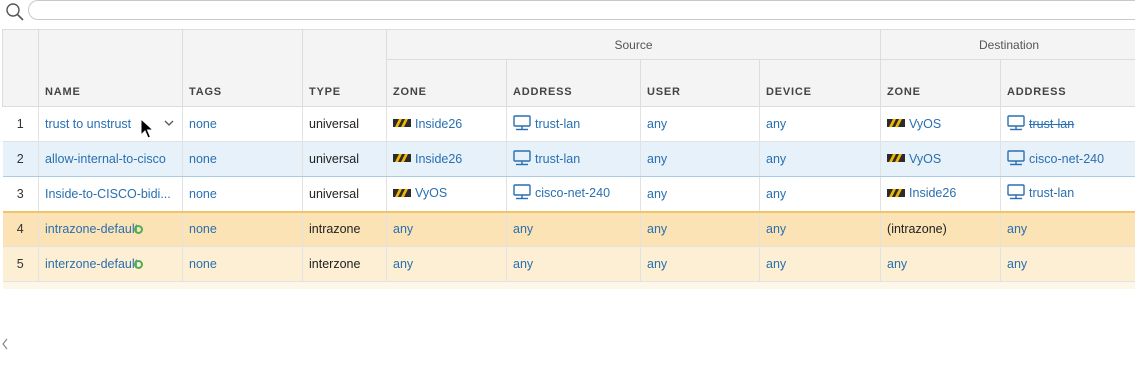 The image size is (1135, 386). I want to click on search-bar, so click(567, 12).